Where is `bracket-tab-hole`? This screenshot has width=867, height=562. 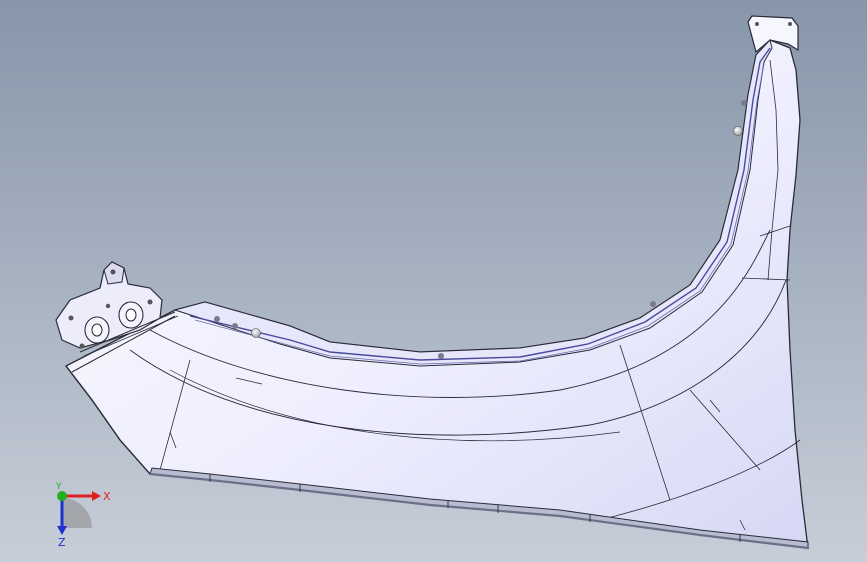 bracket-tab-hole is located at coordinates (113, 272).